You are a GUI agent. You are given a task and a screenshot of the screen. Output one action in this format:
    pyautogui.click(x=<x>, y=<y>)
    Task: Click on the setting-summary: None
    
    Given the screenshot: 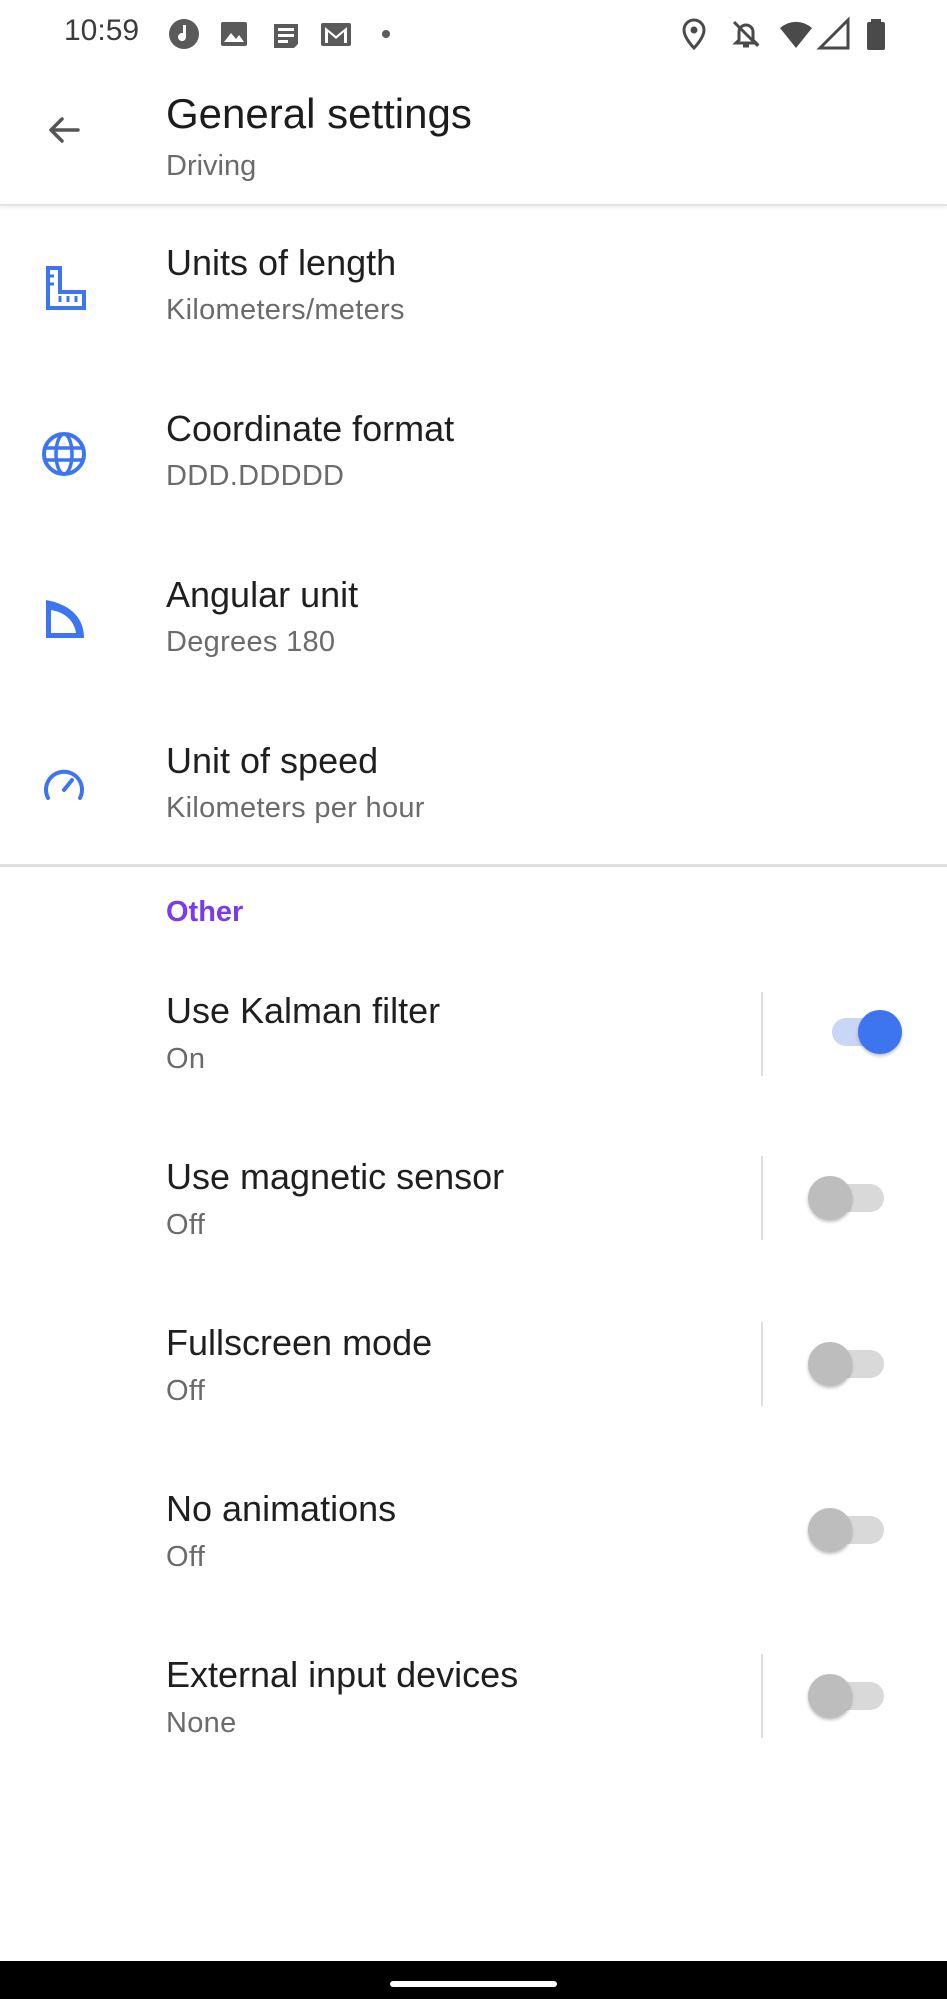 What is the action you would take?
    pyautogui.click(x=201, y=1723)
    